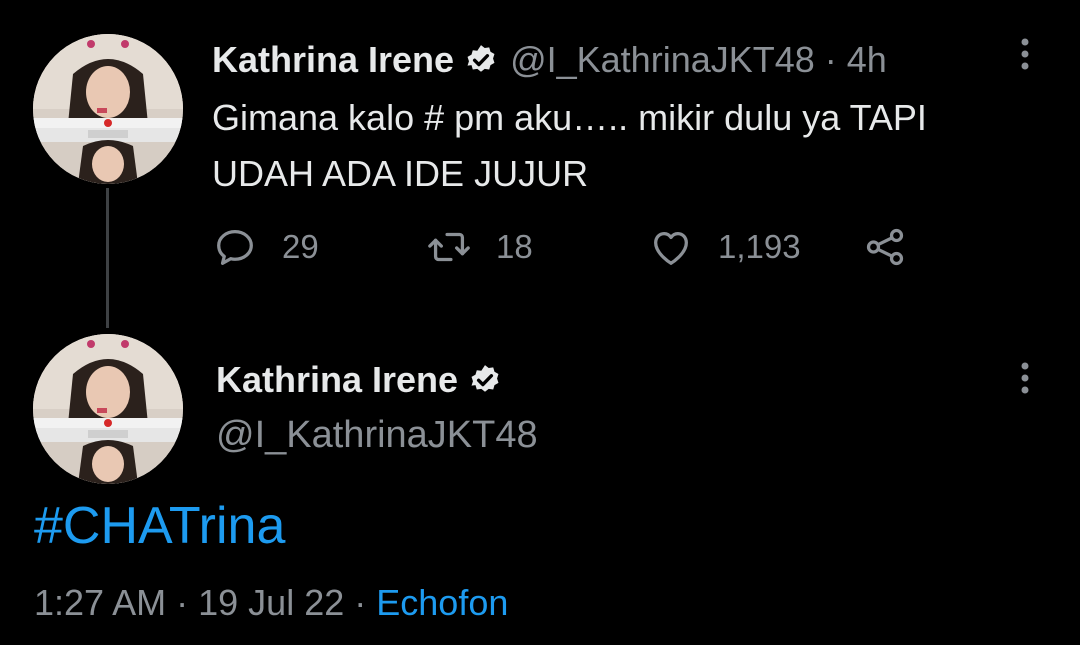  I want to click on retweet-count: 18, so click(514, 246).